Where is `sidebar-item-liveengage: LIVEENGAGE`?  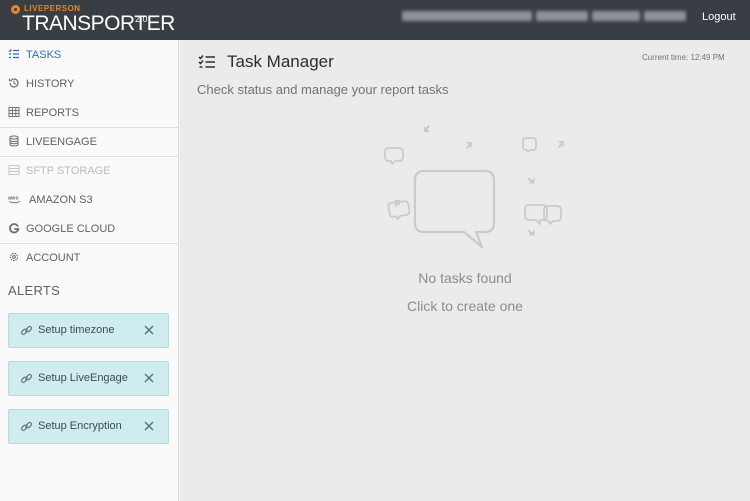
sidebar-item-liveengage: LIVEENGAGE is located at coordinates (89, 141).